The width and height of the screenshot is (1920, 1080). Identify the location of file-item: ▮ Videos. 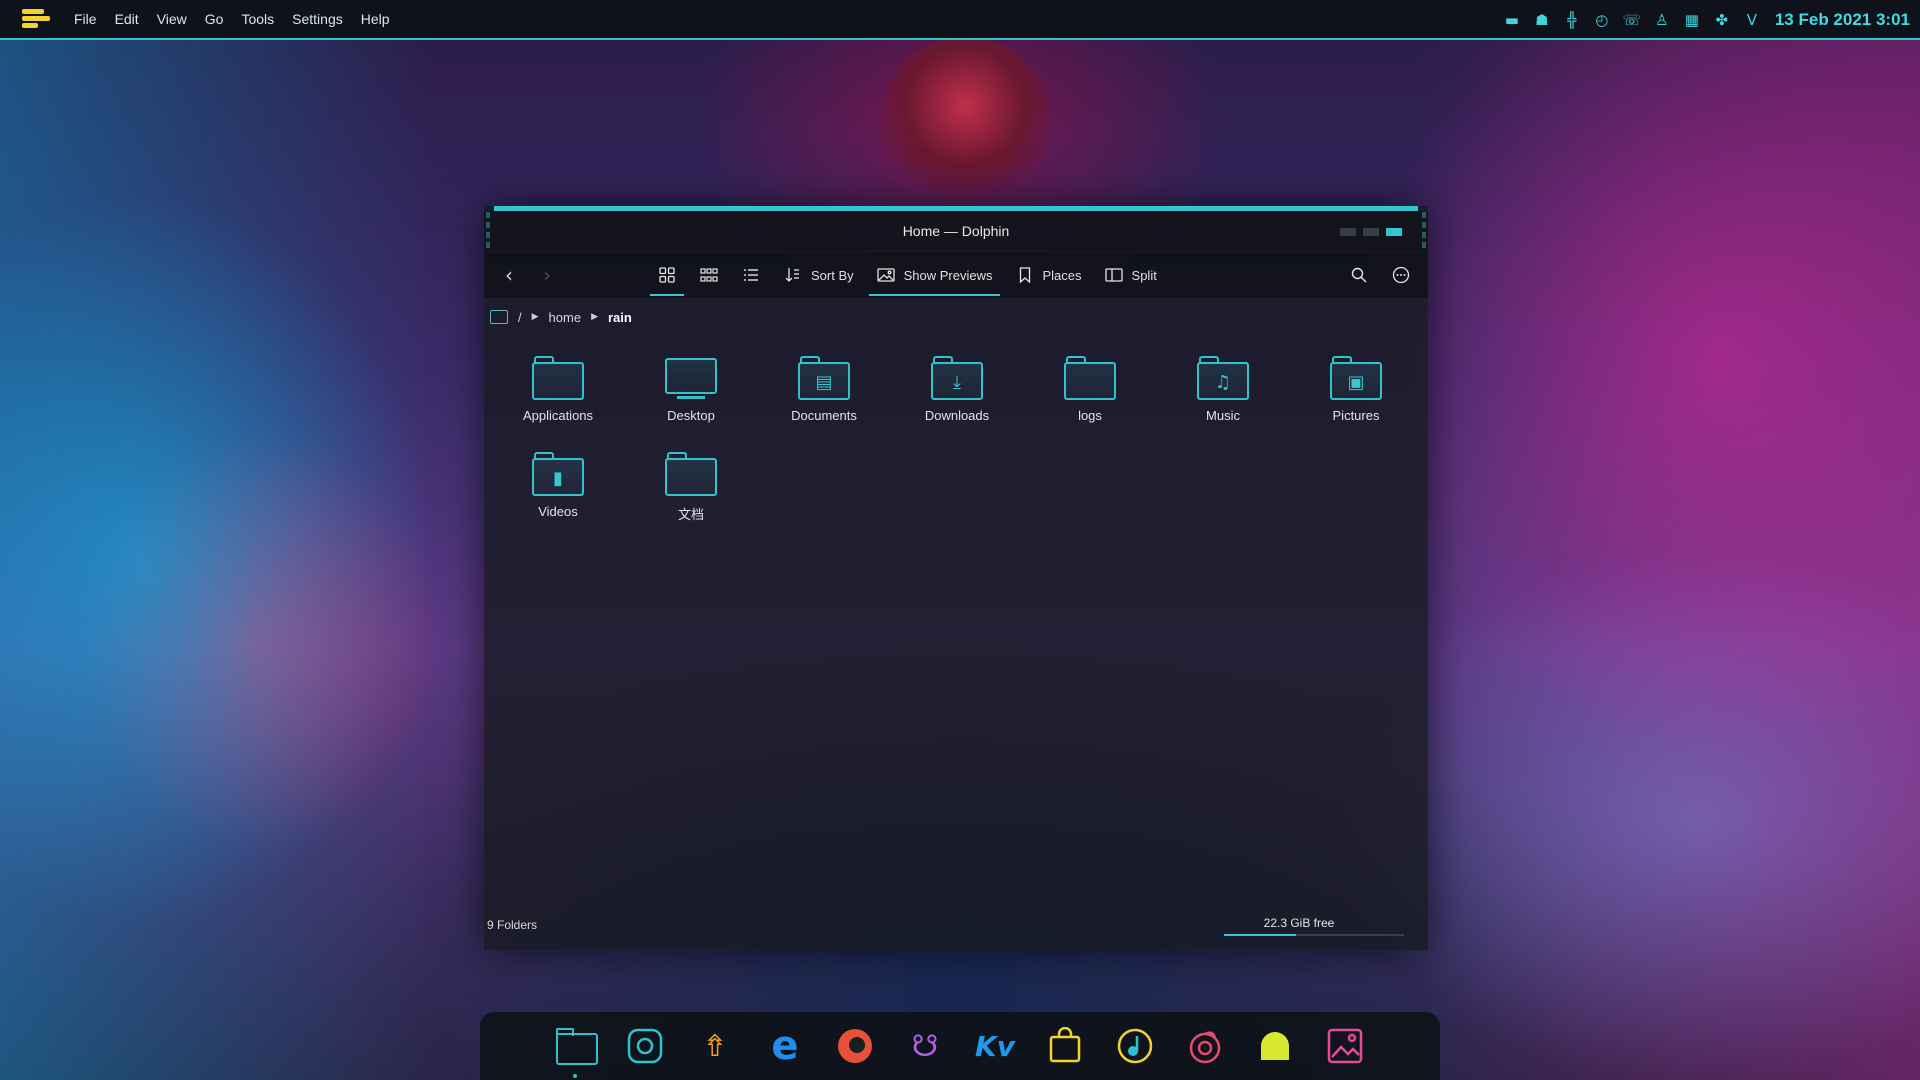
(558, 495).